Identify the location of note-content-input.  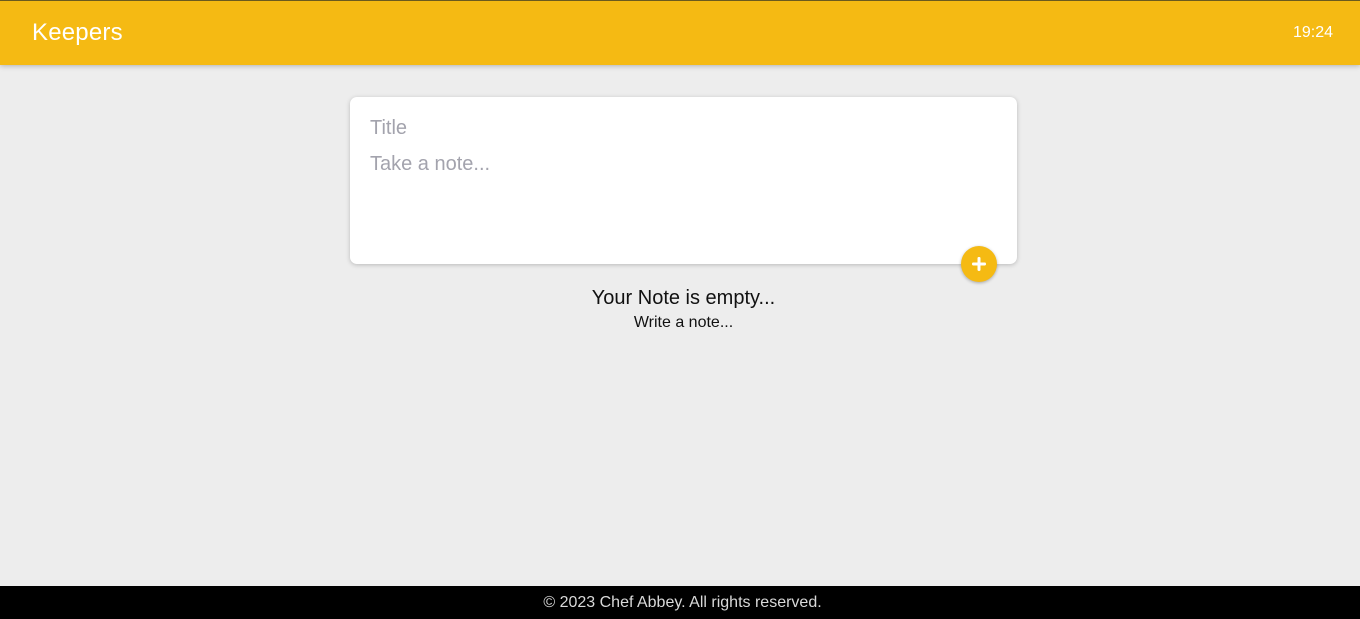
(683, 199).